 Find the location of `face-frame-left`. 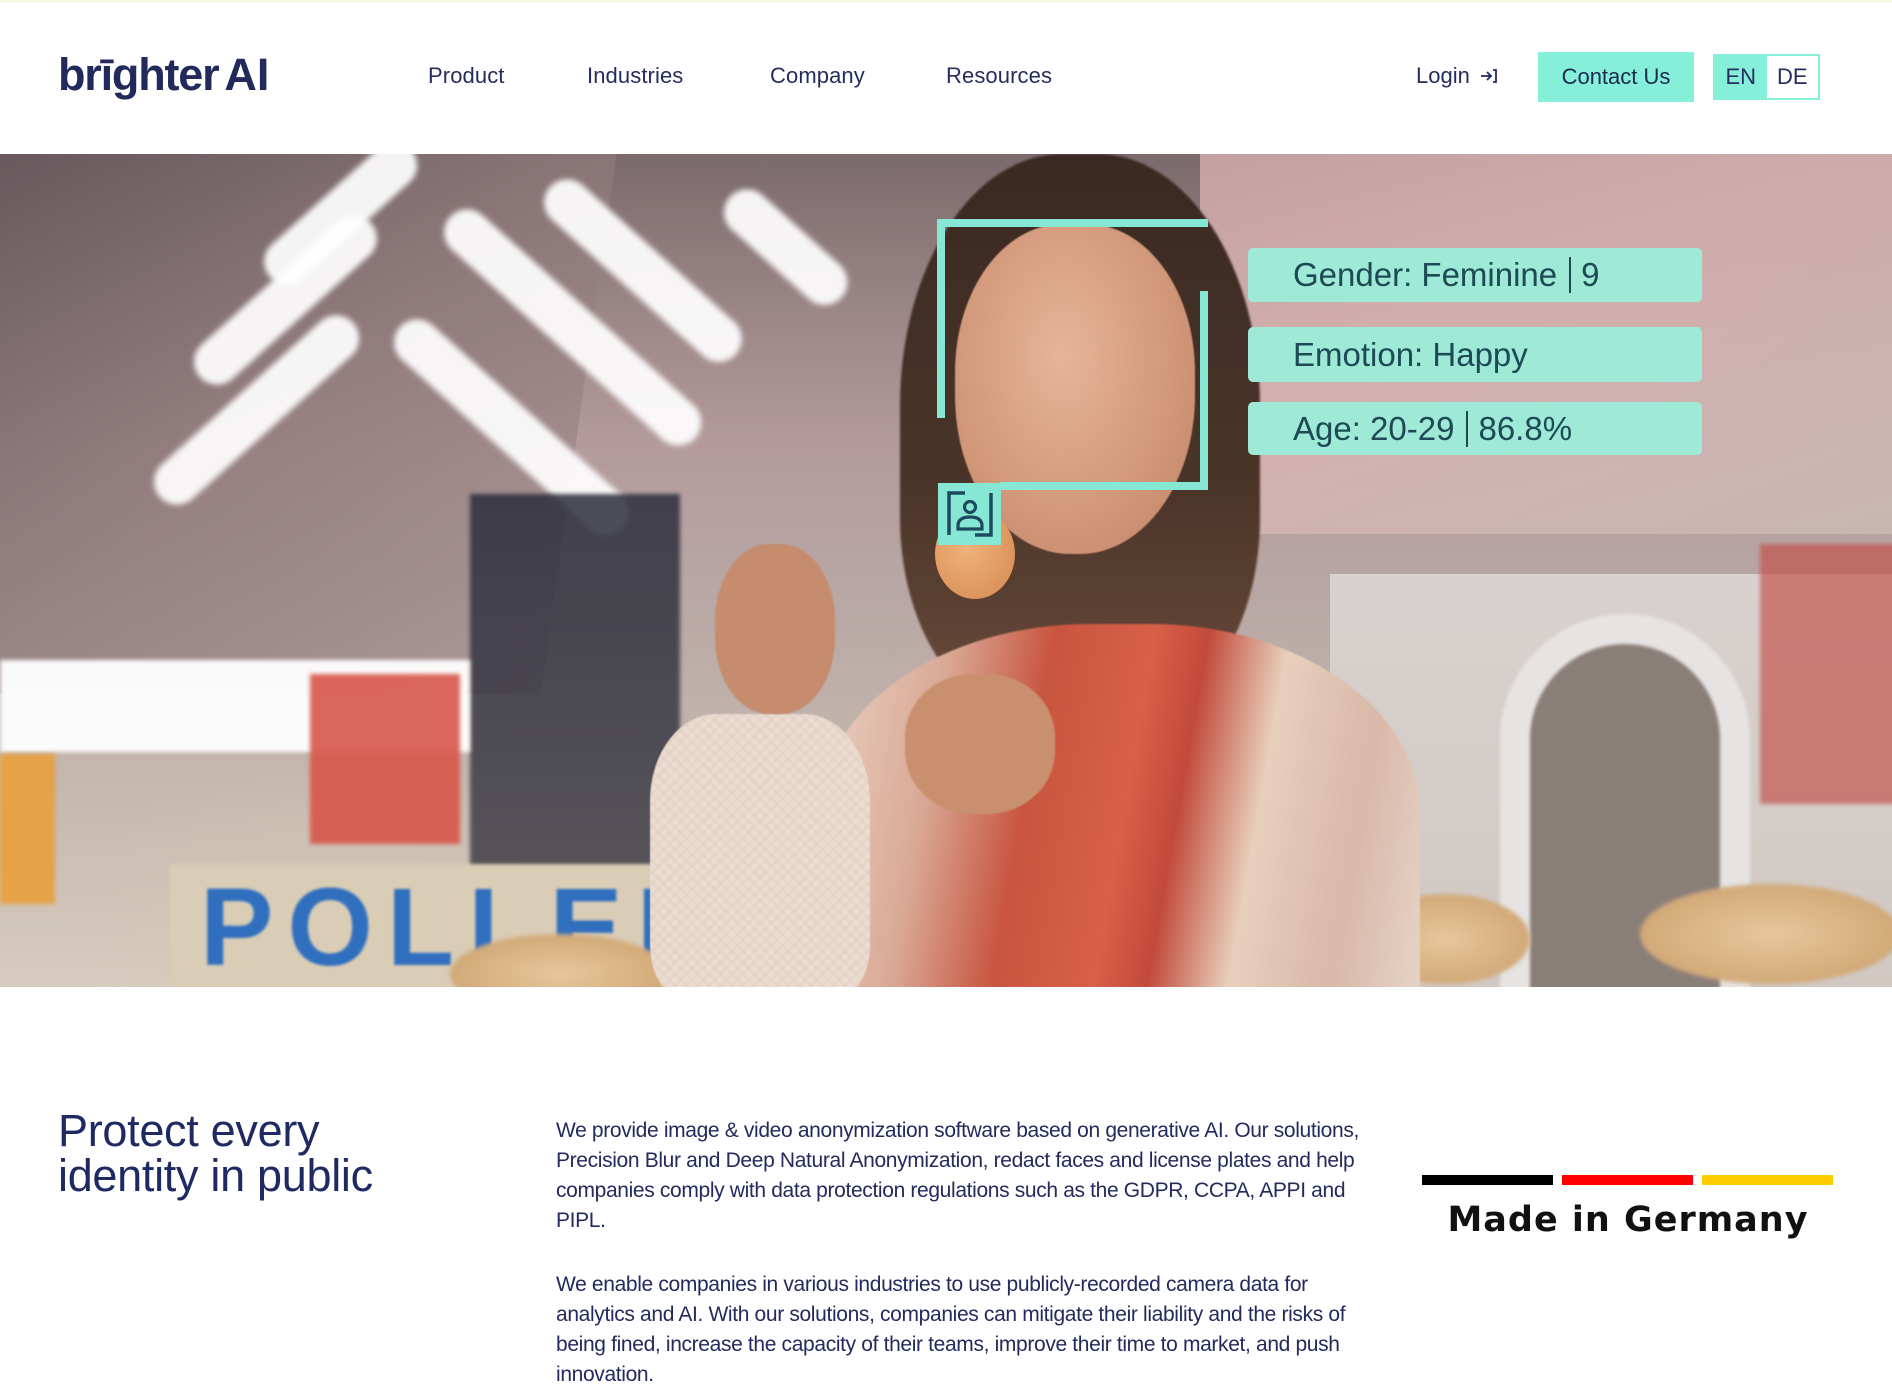

face-frame-left is located at coordinates (941, 318).